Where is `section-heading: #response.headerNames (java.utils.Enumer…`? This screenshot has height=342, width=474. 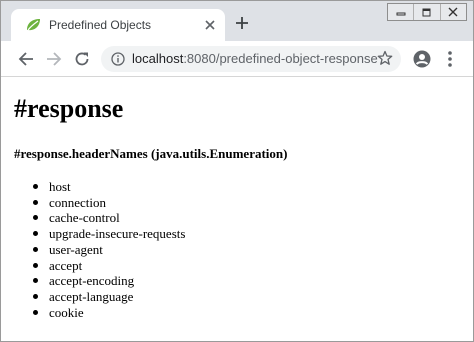 section-heading: #response.headerNames (java.utils.Enumer… is located at coordinates (151, 153).